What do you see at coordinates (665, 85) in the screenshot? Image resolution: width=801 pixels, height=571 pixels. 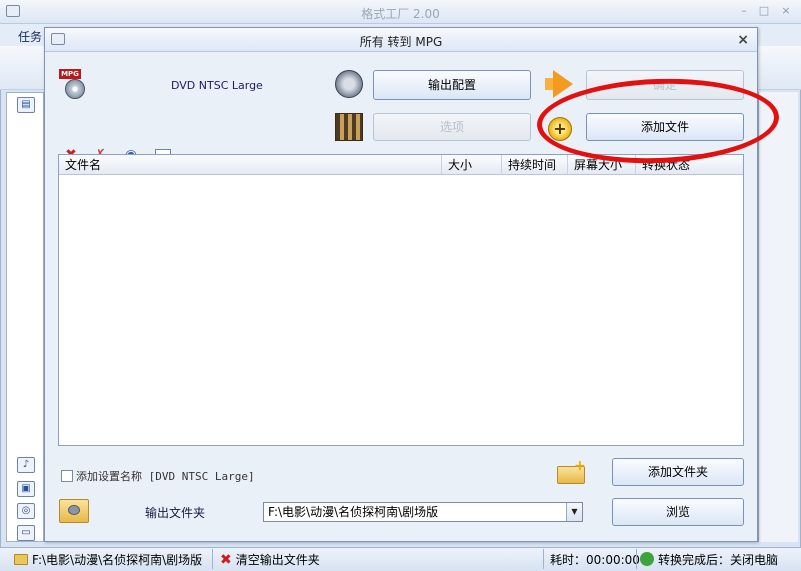 I see `ok-button: 确定` at bounding box center [665, 85].